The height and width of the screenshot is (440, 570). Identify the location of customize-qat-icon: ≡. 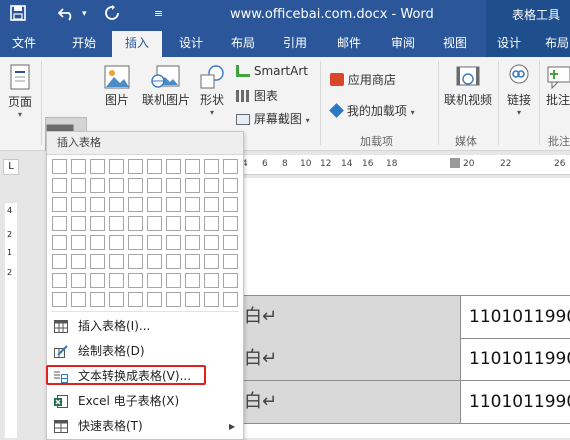
(158, 14).